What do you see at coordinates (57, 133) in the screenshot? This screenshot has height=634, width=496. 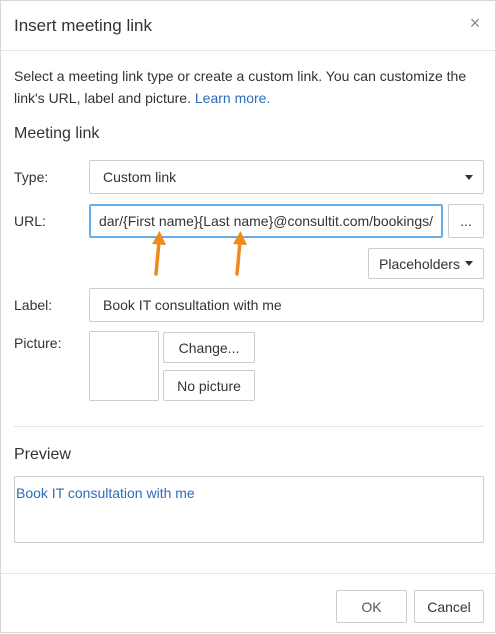 I see `meeting-link-heading: Meeting link` at bounding box center [57, 133].